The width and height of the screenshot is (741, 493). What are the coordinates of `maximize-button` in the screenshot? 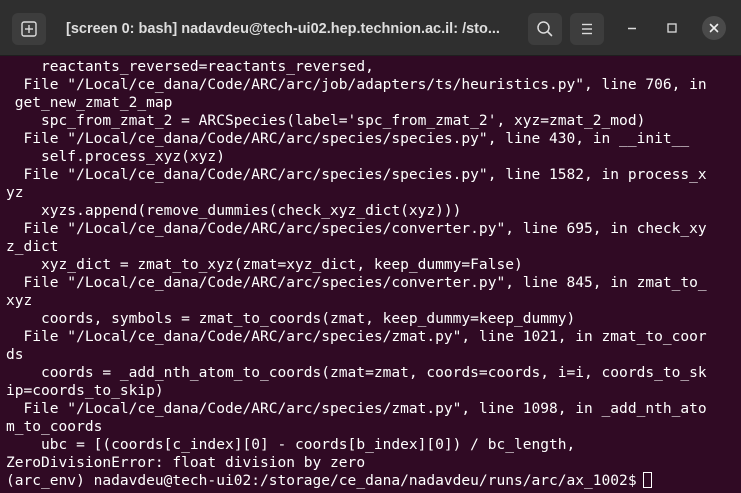 It's located at (672, 28).